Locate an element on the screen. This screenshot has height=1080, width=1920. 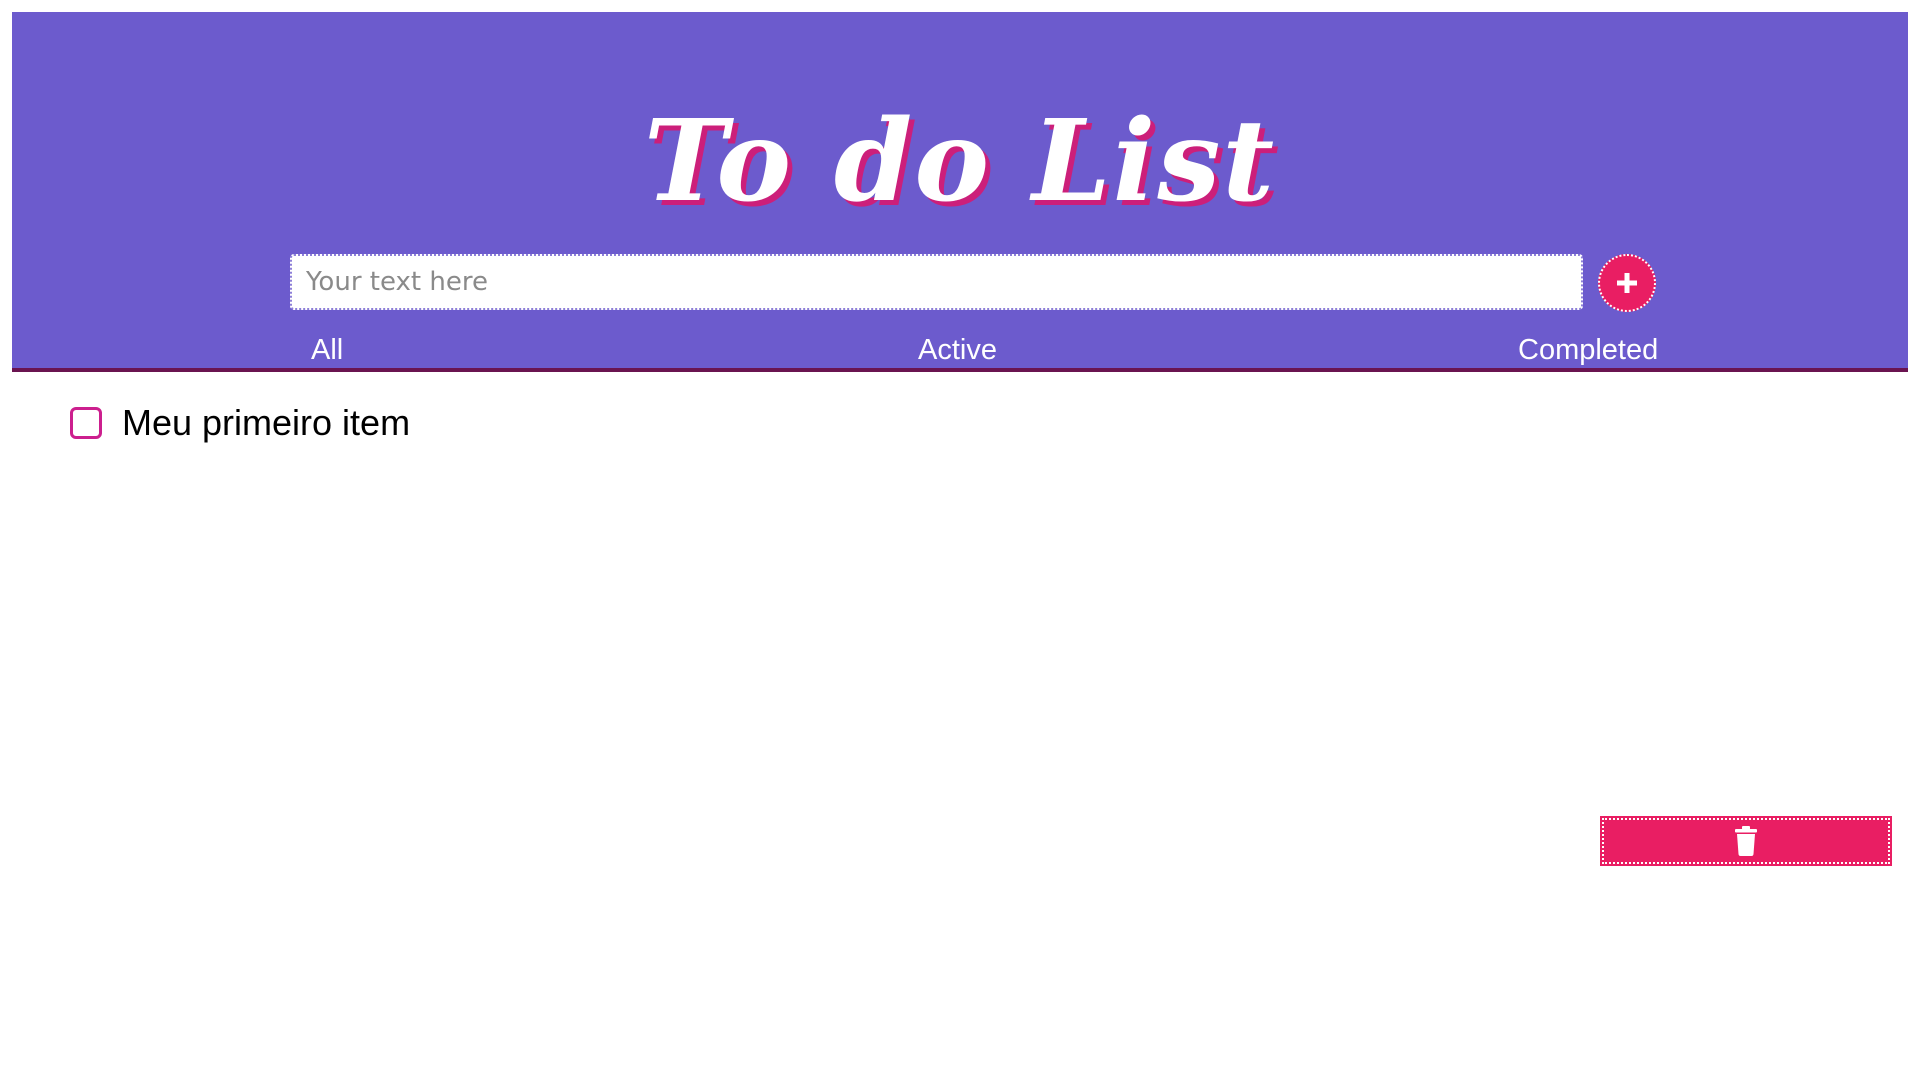
clear-completed-button is located at coordinates (1746, 841).